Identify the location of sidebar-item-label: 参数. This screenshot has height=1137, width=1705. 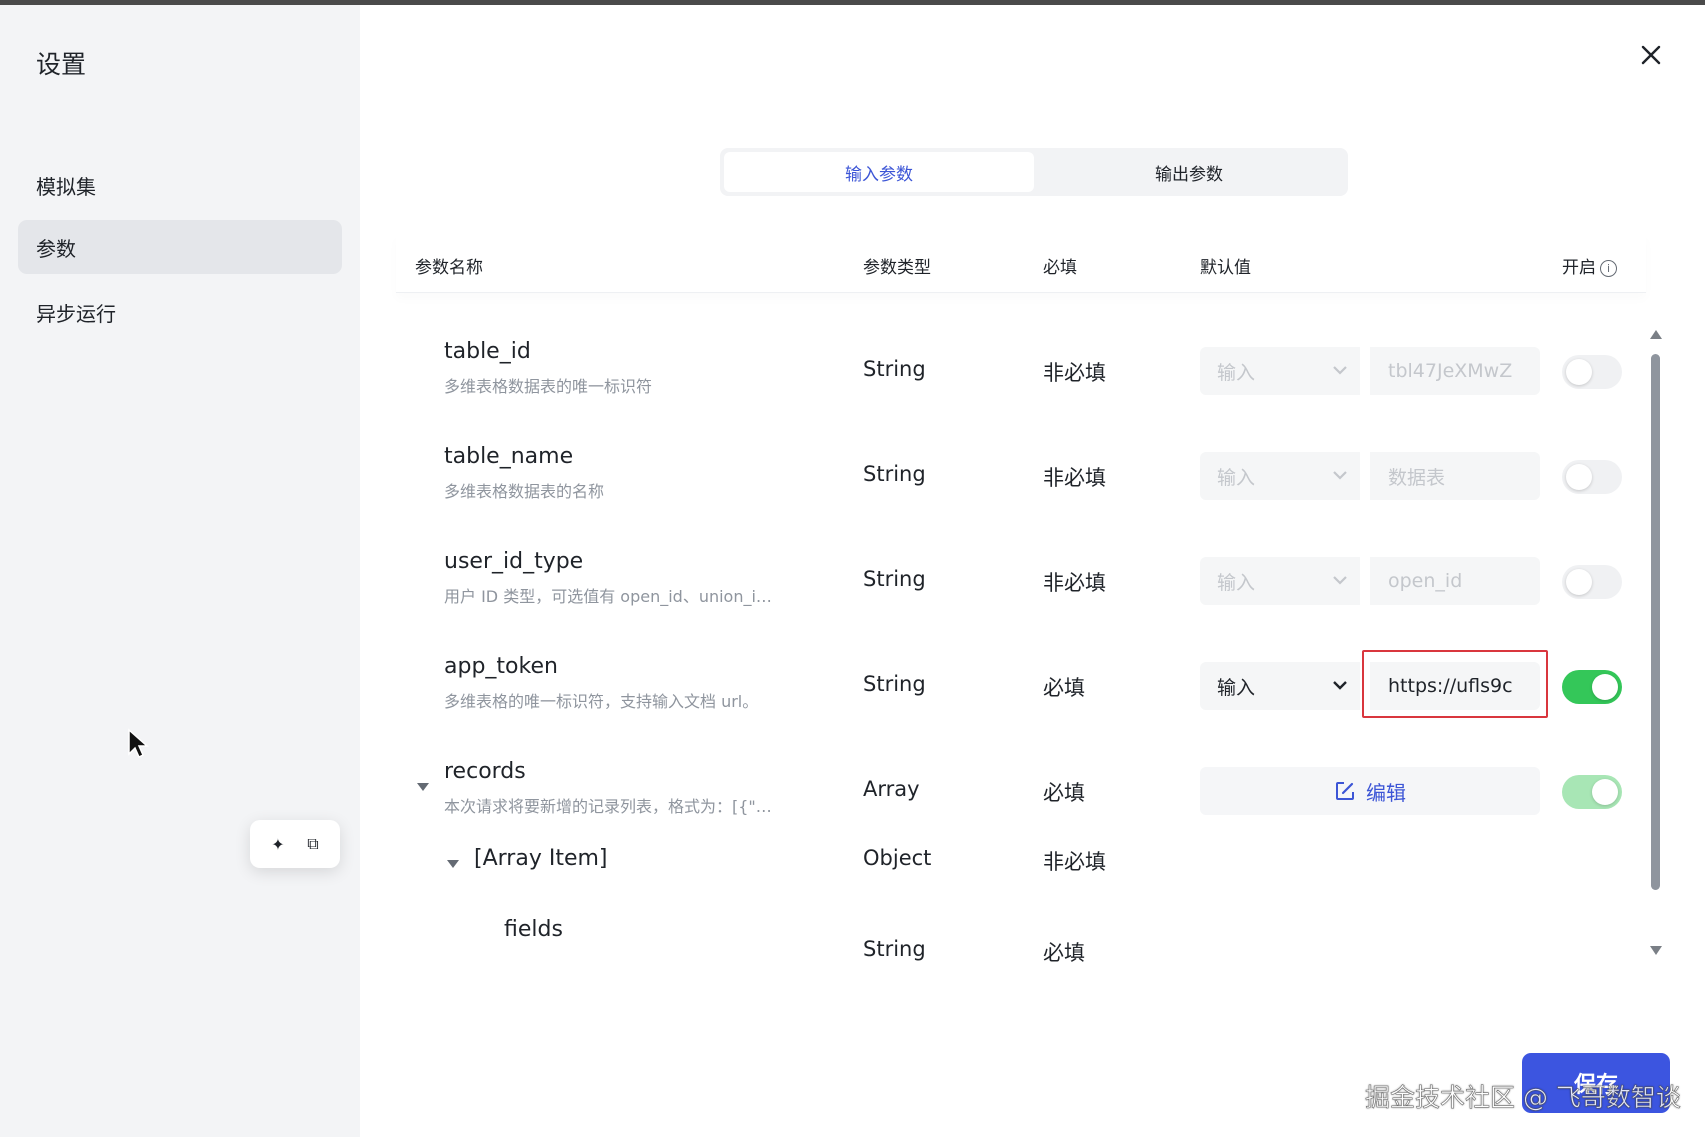
(56, 248).